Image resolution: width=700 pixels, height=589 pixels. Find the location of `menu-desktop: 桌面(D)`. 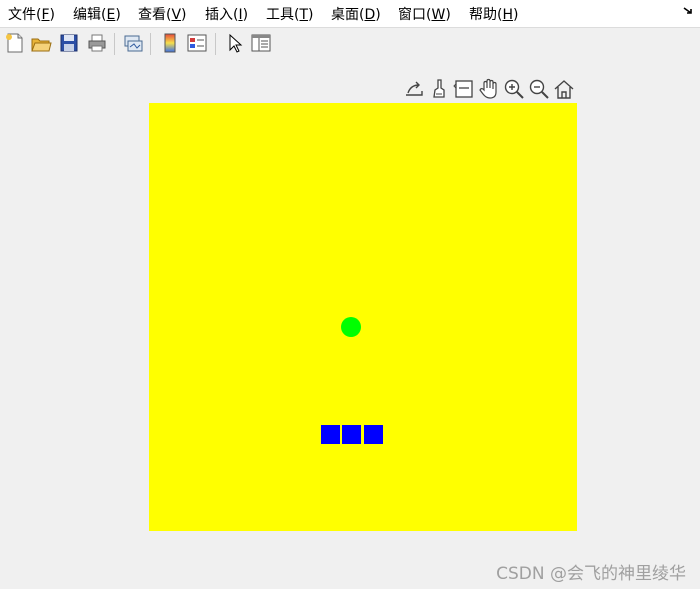

menu-desktop: 桌面(D) is located at coordinates (356, 15).